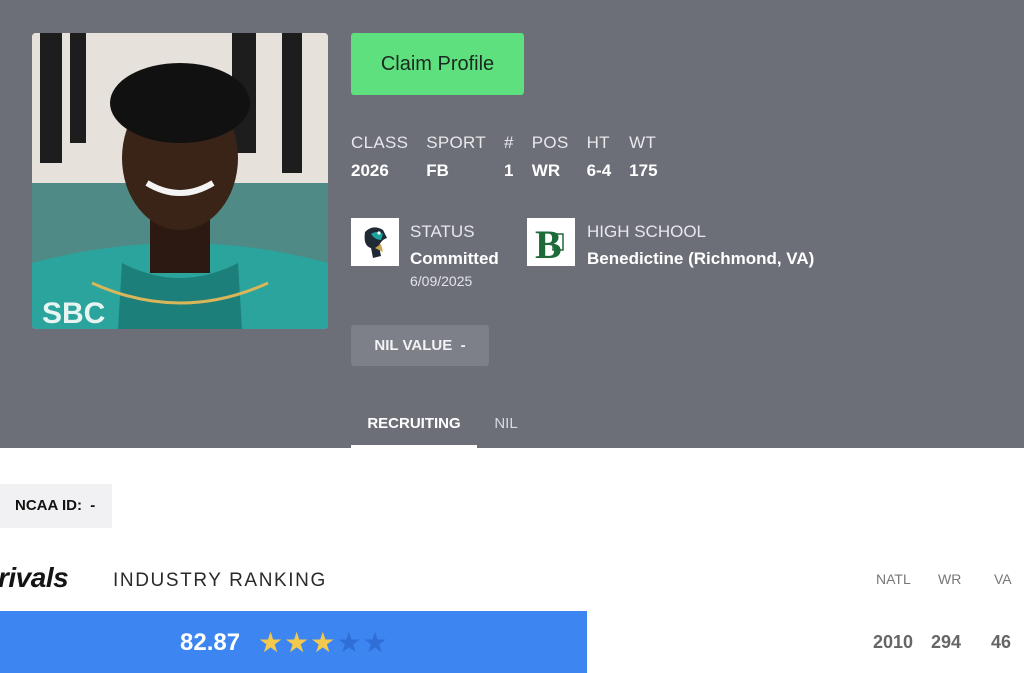 The width and height of the screenshot is (1024, 673). I want to click on stat-label: SPORT, so click(456, 142).